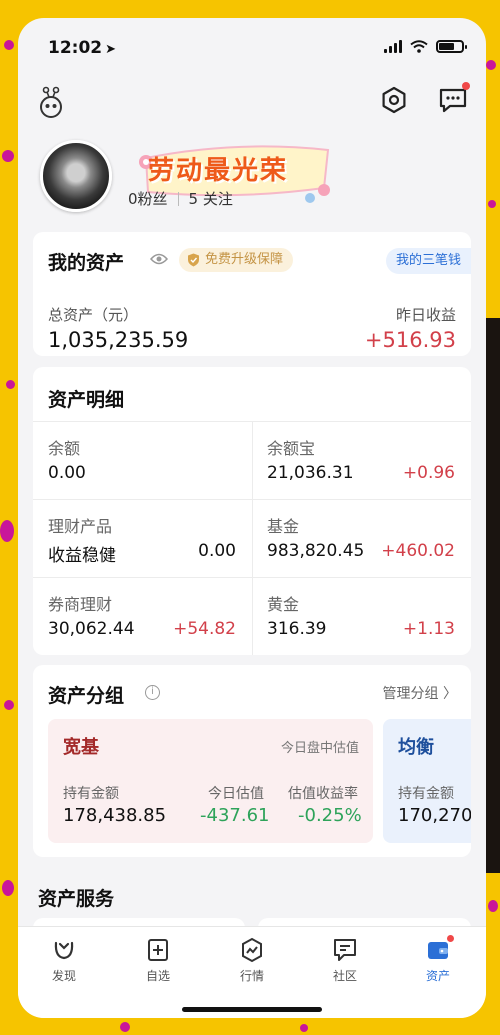 This screenshot has width=500, height=1035. Describe the element at coordinates (142, 460) in the screenshot. I see `asset-cell-balance: 余额 0.00` at that location.